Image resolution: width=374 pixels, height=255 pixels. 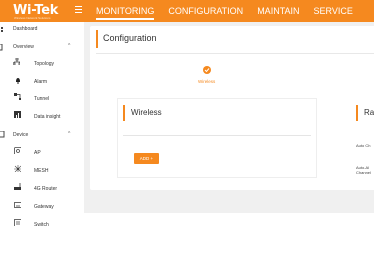 I want to click on tunnel-icon, so click(x=17, y=96).